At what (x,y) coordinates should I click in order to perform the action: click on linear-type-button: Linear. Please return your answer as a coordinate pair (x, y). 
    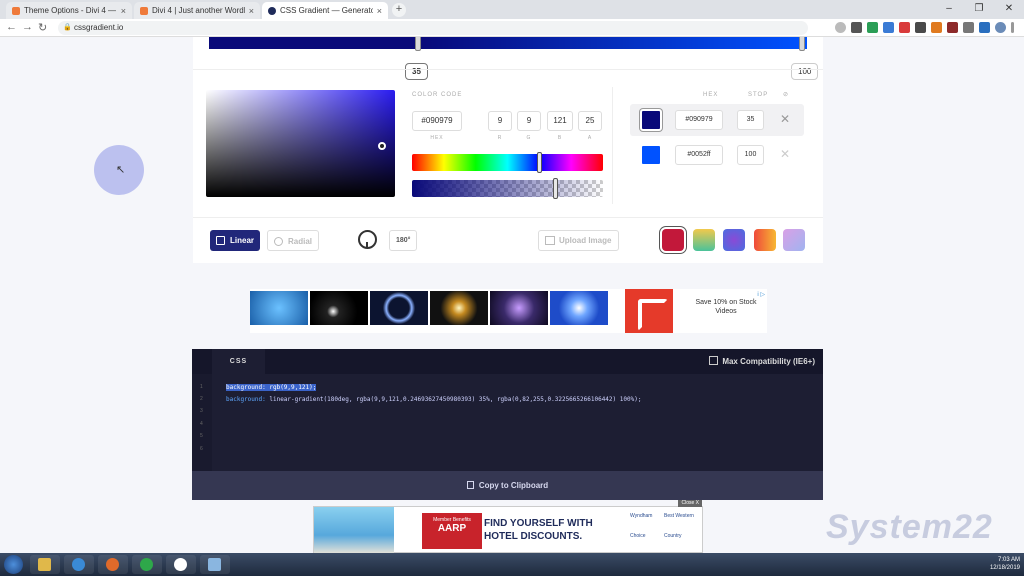
    Looking at the image, I should click on (235, 240).